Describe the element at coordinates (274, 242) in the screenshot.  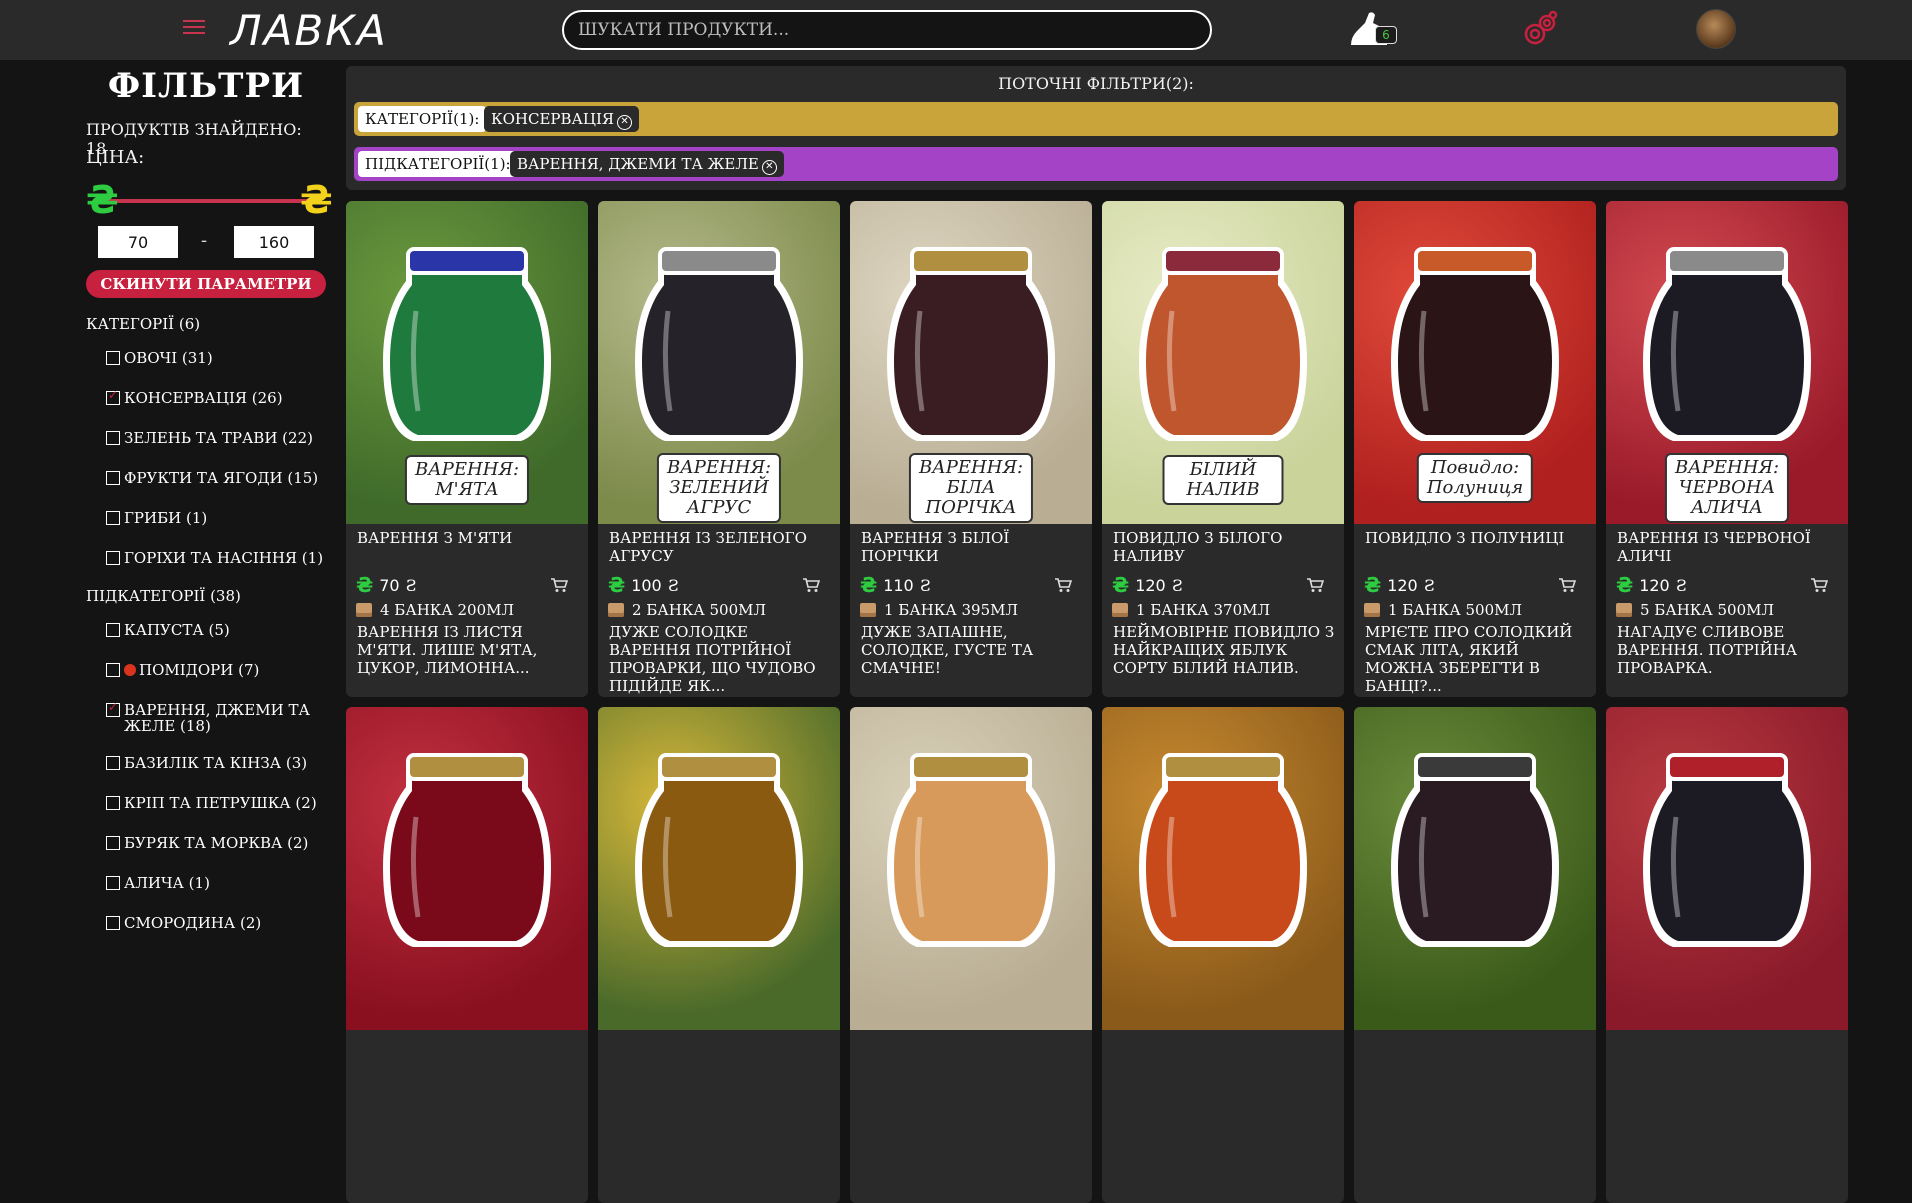
I see `price-max-input` at that location.